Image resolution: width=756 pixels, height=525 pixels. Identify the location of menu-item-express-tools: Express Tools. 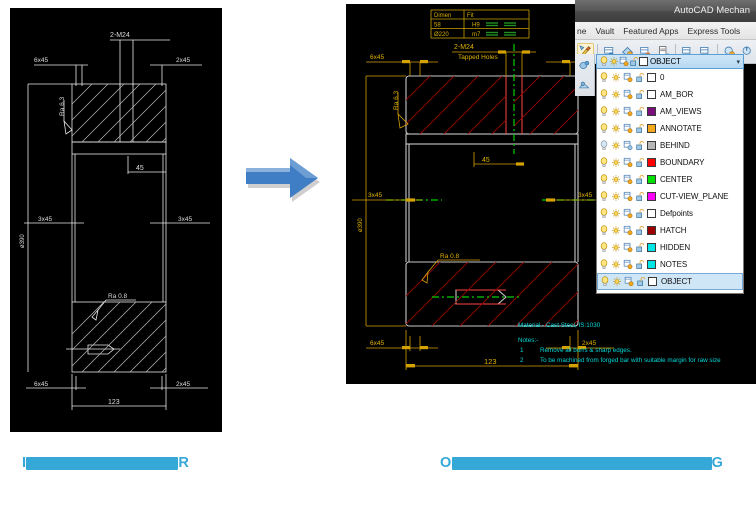
(714, 31).